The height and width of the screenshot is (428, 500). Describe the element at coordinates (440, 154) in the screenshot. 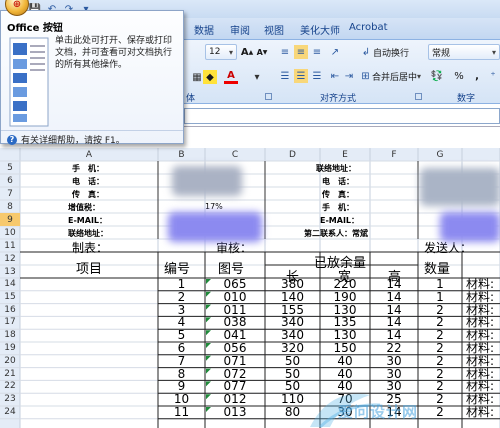

I see `column-header-g: G` at that location.